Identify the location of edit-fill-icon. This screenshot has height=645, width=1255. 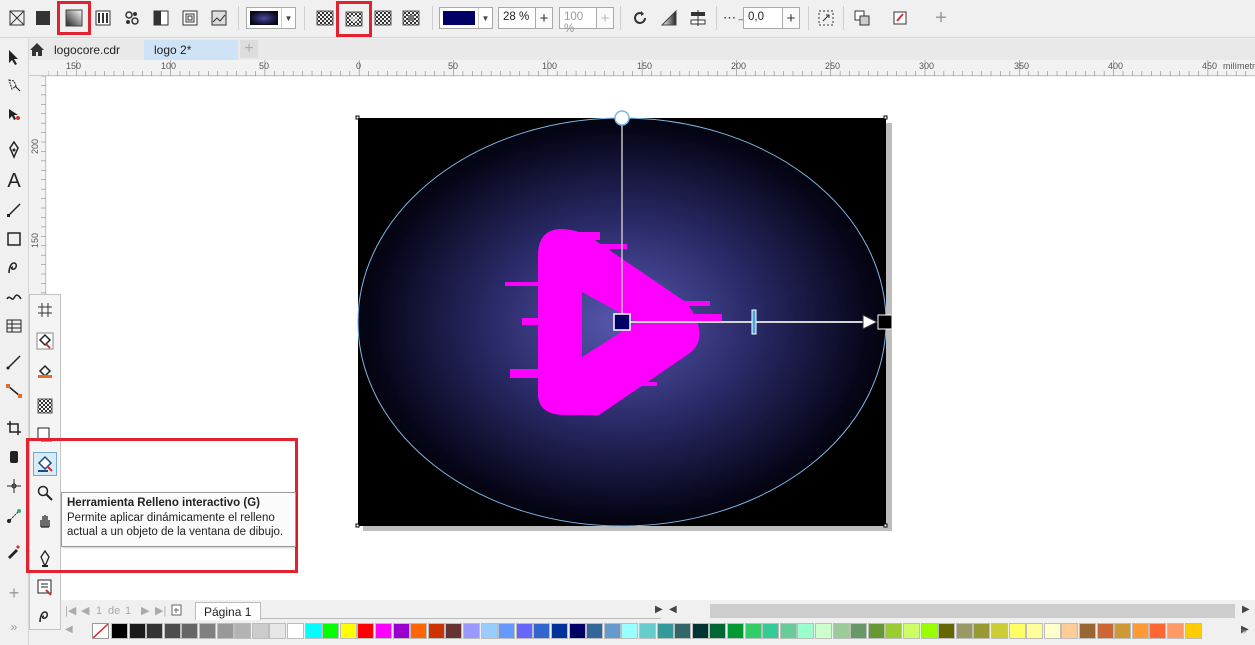
(900, 18).